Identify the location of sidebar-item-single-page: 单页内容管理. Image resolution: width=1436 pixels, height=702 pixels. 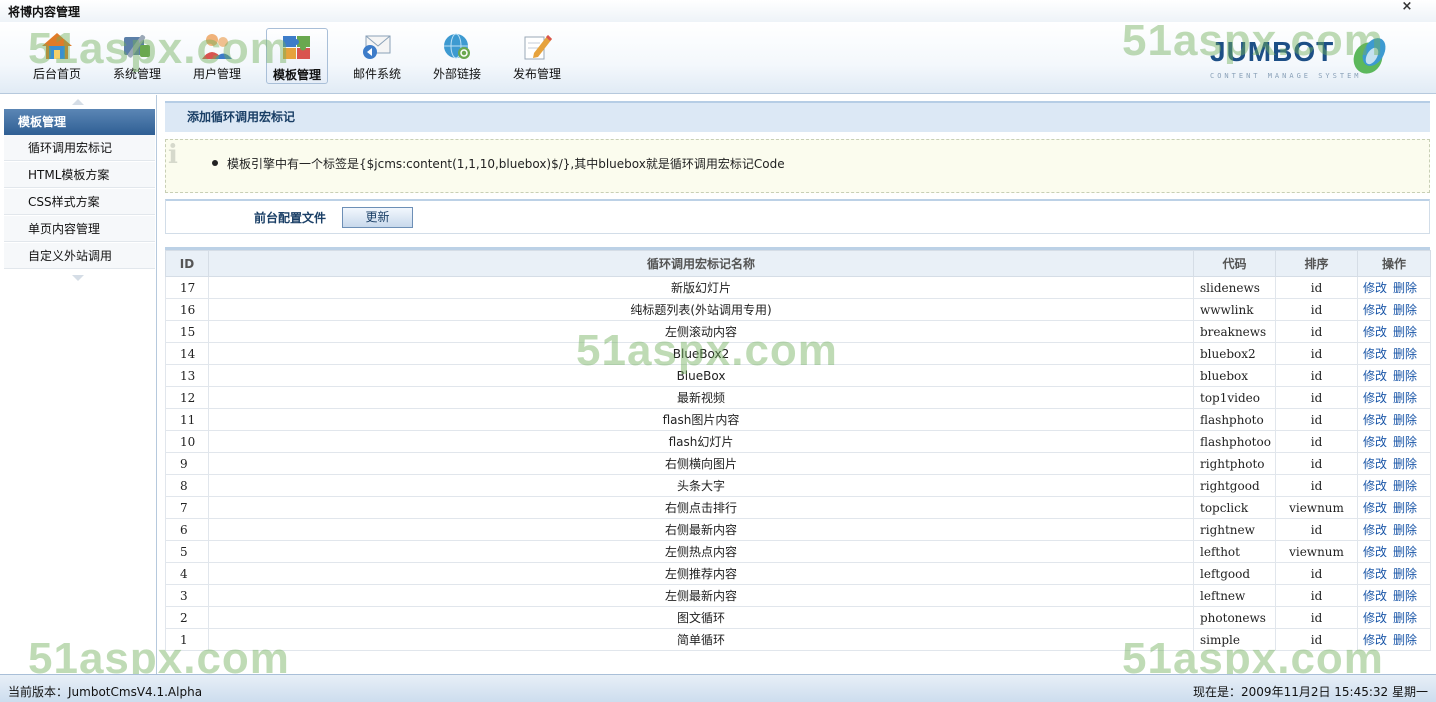
(79, 229).